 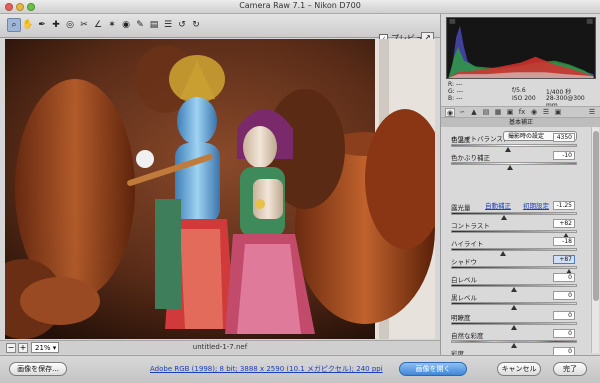 I want to click on done-button: 完了, so click(x=570, y=369).